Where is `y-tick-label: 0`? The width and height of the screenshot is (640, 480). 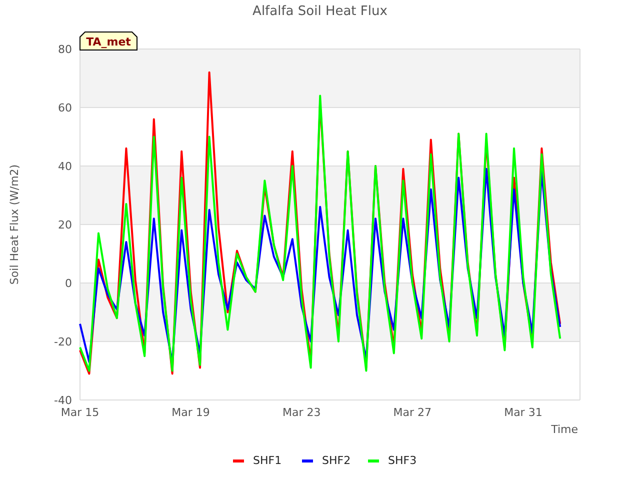 y-tick-label: 0 is located at coordinates (68, 283).